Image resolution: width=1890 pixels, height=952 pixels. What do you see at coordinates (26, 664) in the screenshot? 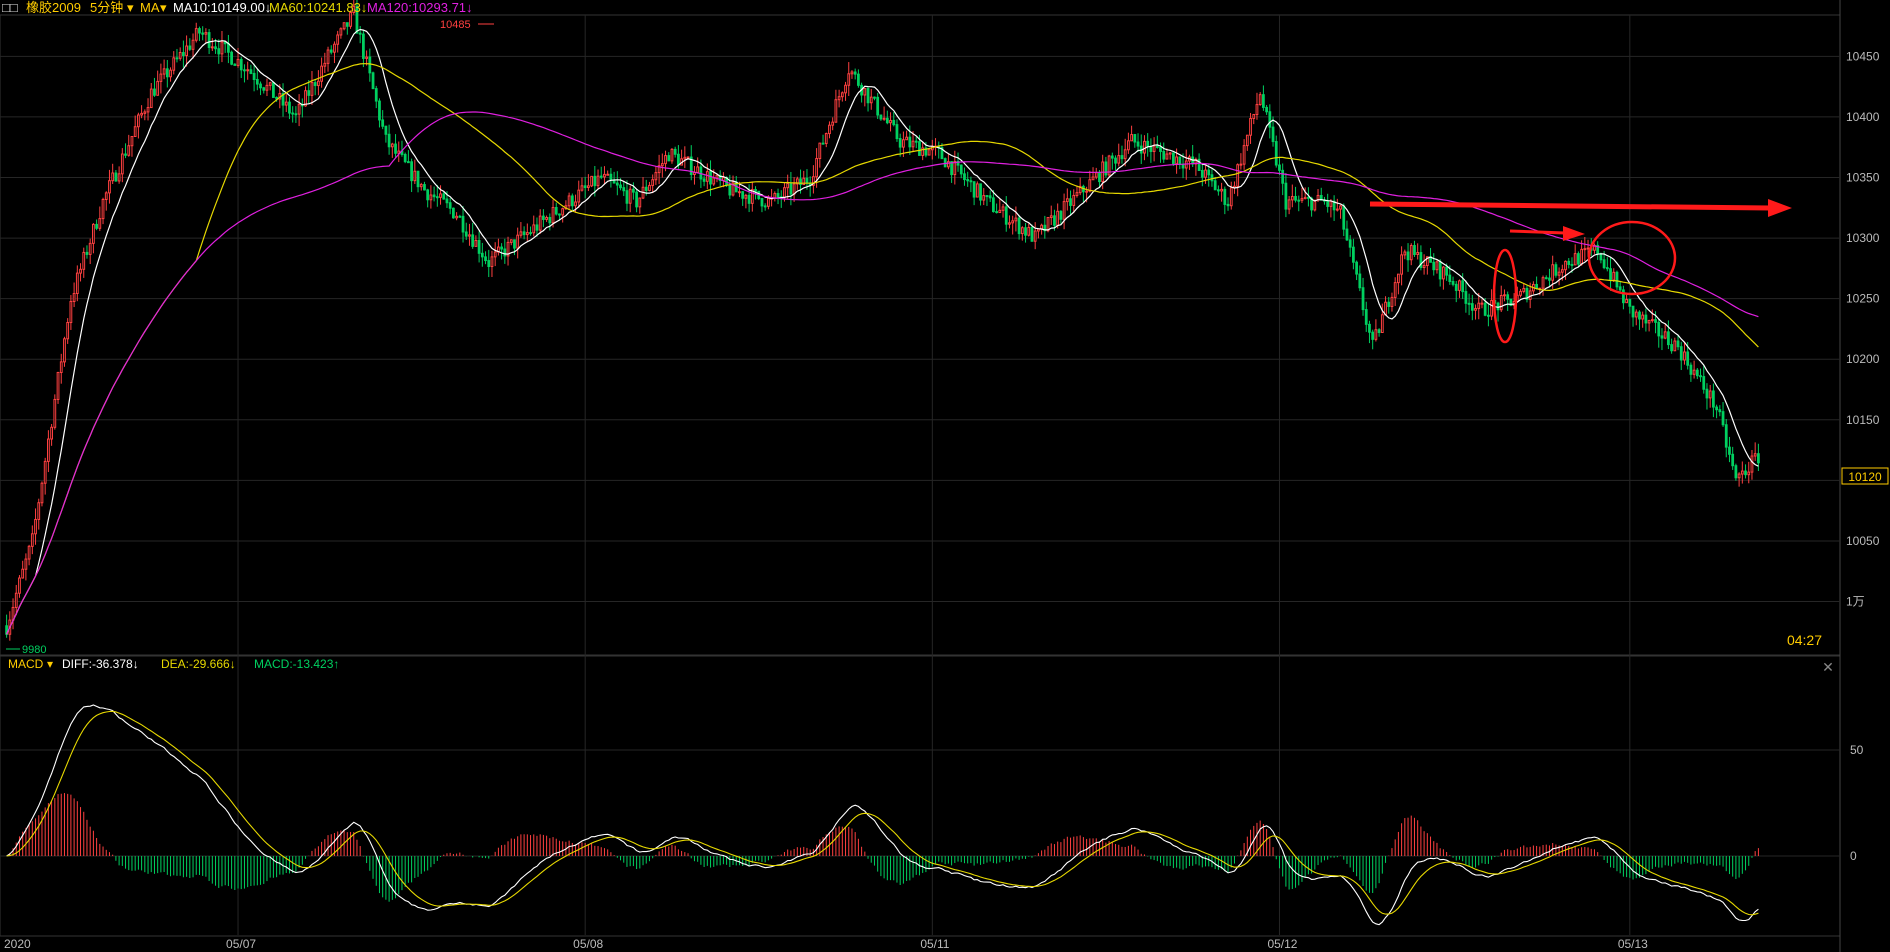
I see `macd-indicator-selector: MACD` at bounding box center [26, 664].